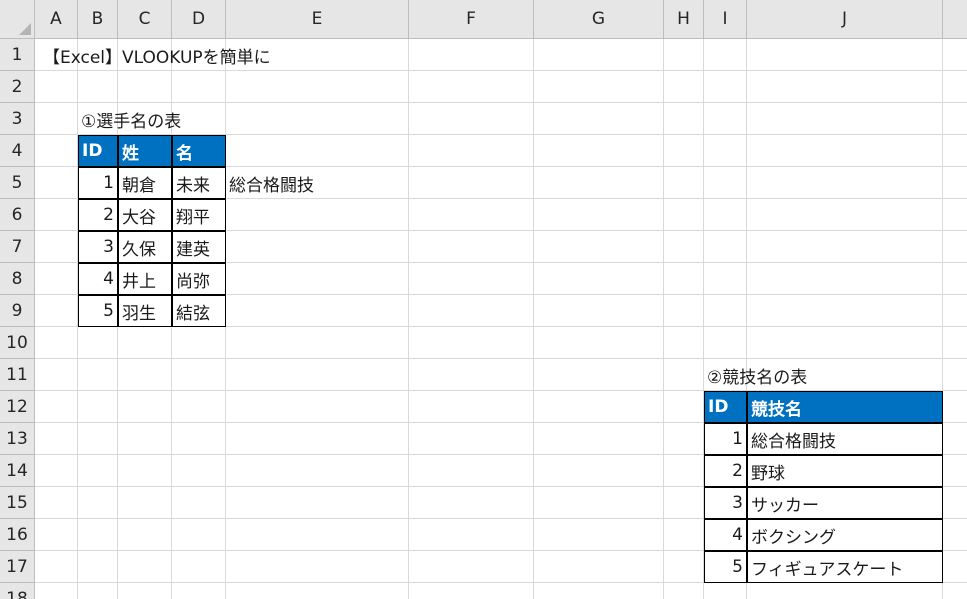 The image size is (967, 599). Describe the element at coordinates (145, 183) in the screenshot. I see `table1-cell-sei: 朝倉` at that location.